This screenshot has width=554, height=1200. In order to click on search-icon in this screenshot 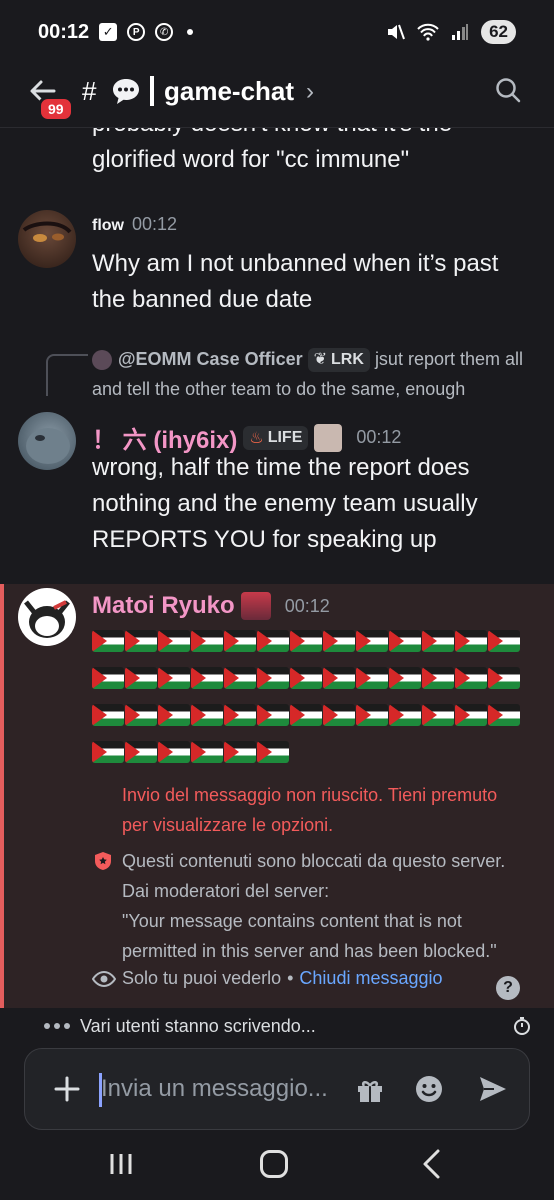, I will do `click(508, 90)`.